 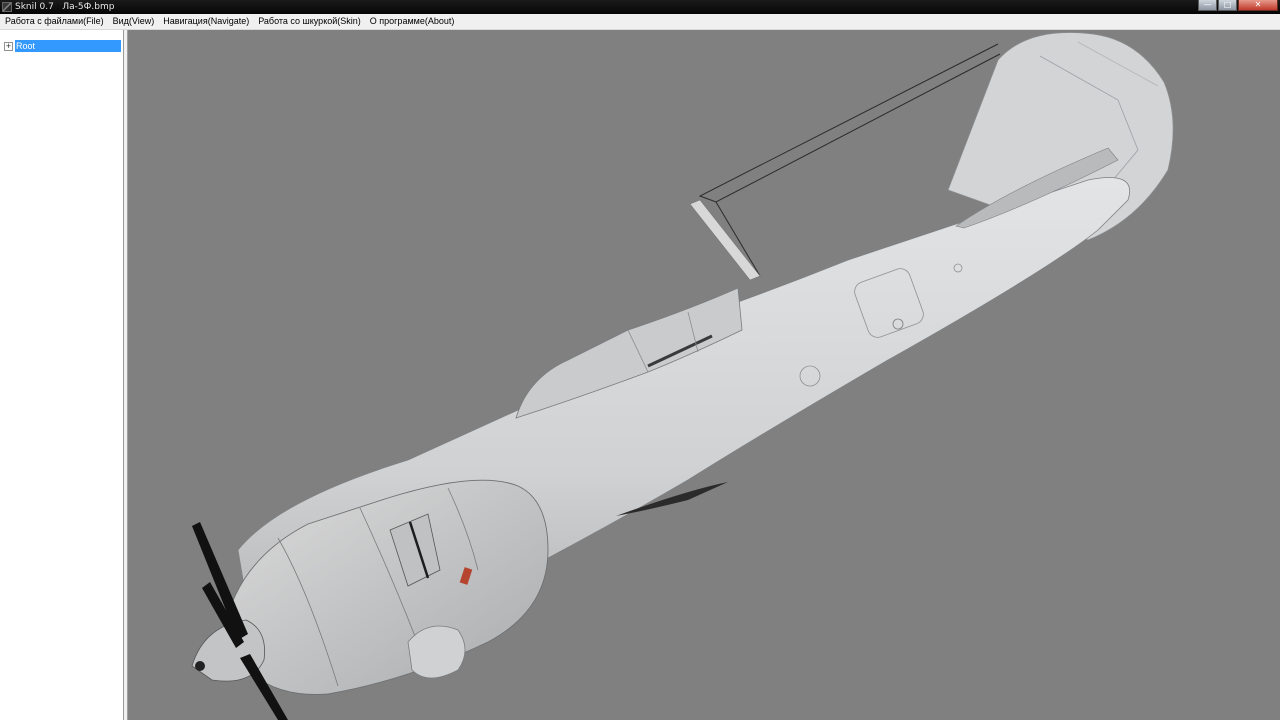 What do you see at coordinates (68, 46) in the screenshot?
I see `tree-item-label: Root` at bounding box center [68, 46].